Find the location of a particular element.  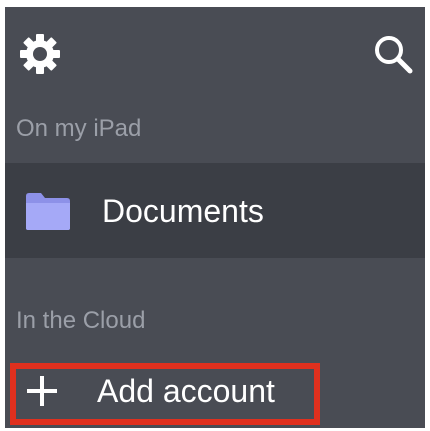

add-account-label: Add account is located at coordinates (186, 391).